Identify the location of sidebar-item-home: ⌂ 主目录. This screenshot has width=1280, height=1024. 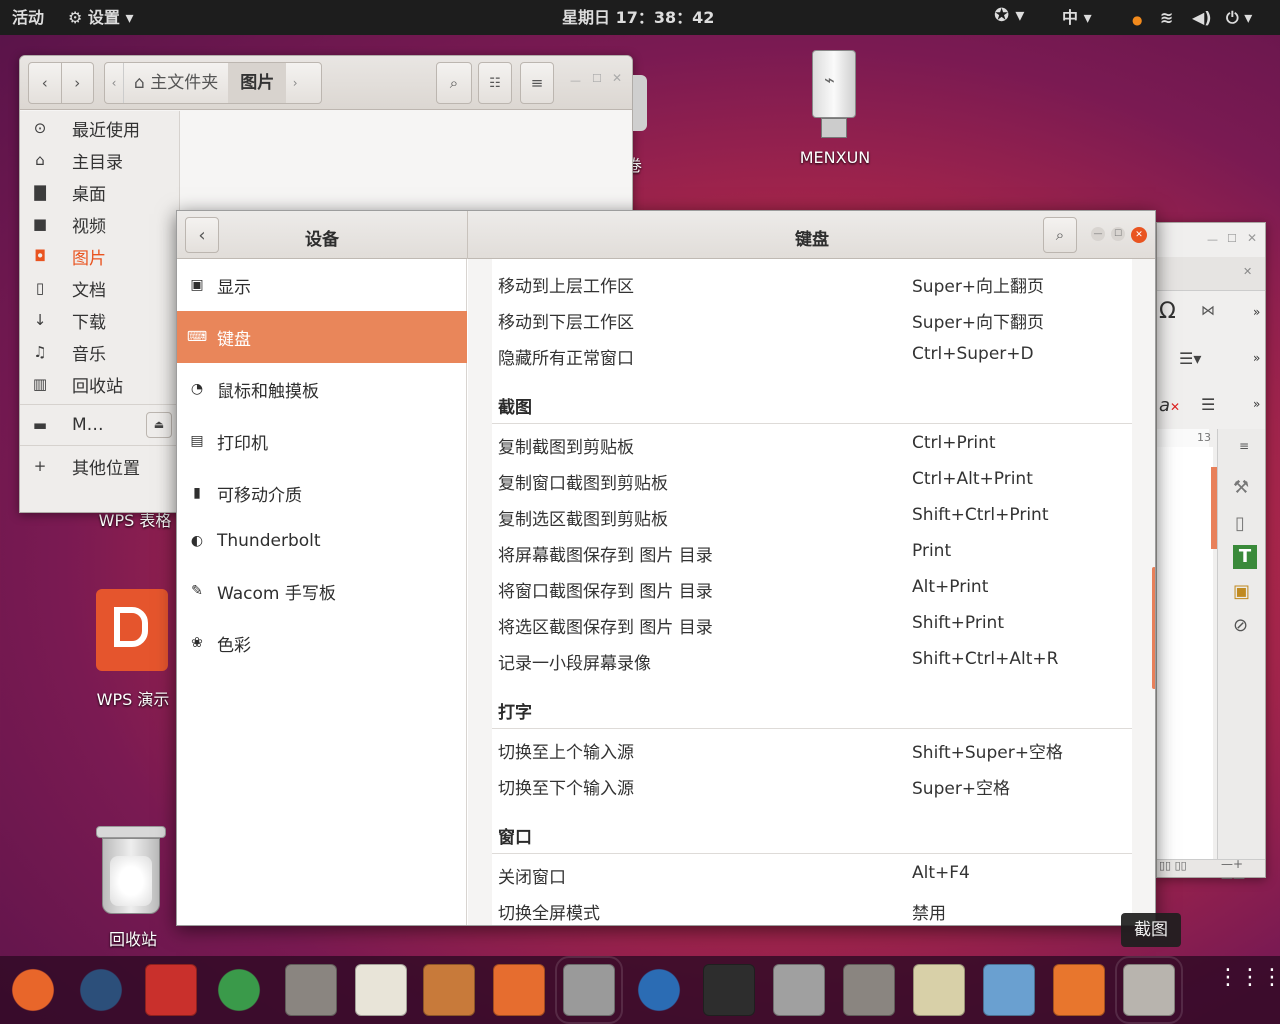
(100, 160).